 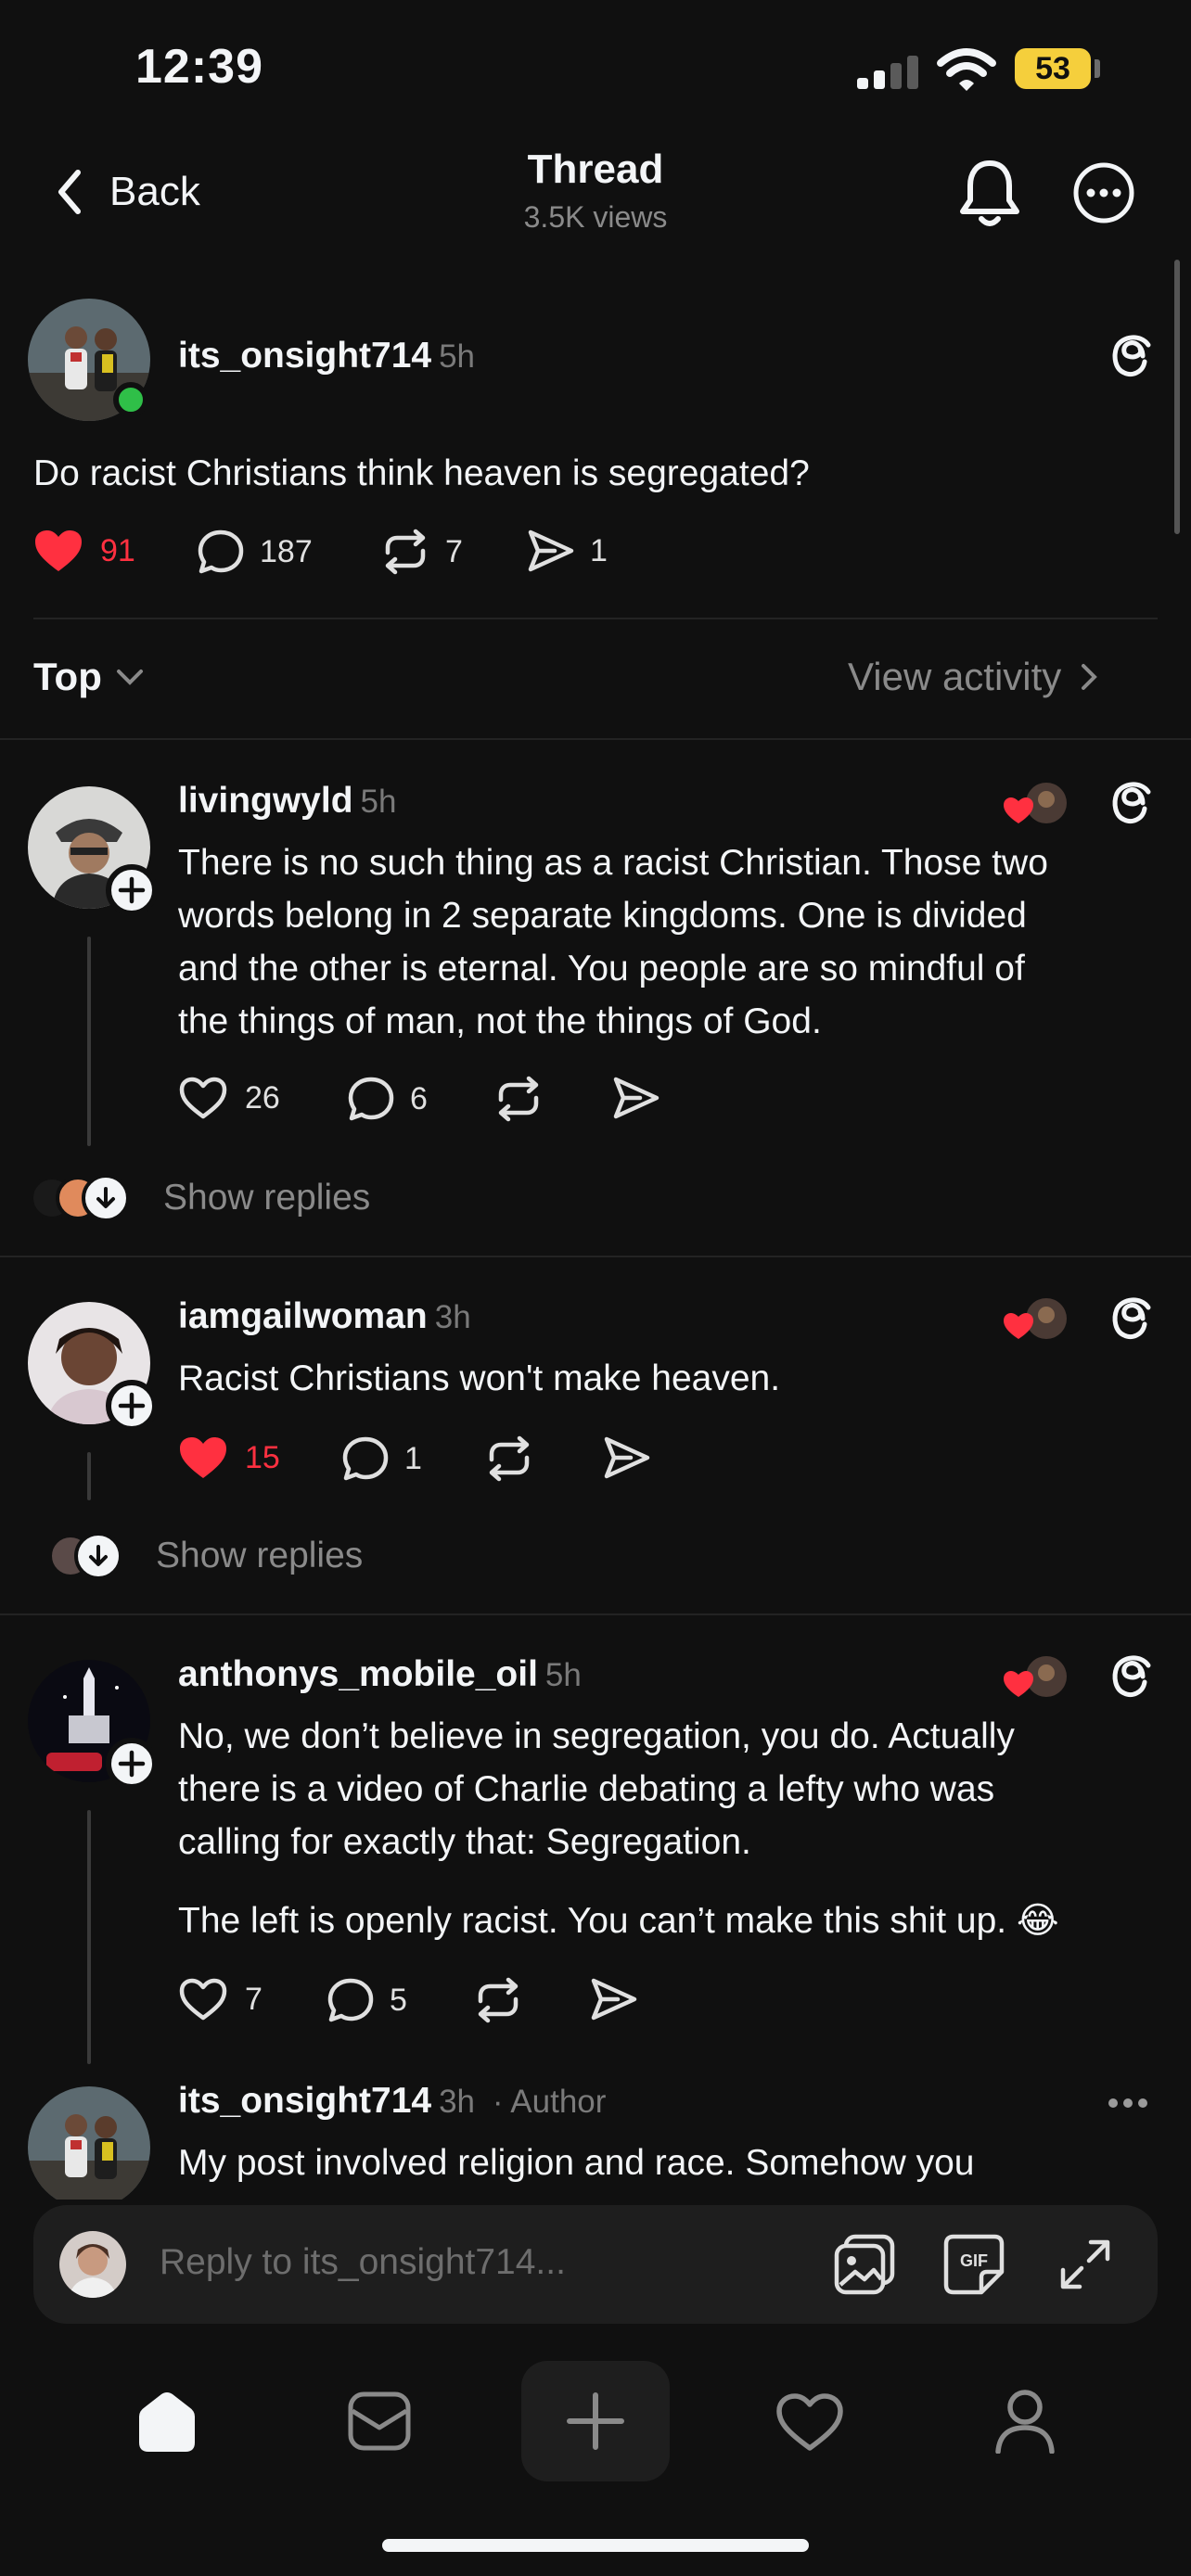 What do you see at coordinates (549, 2102) in the screenshot?
I see `author-tag: · Author` at bounding box center [549, 2102].